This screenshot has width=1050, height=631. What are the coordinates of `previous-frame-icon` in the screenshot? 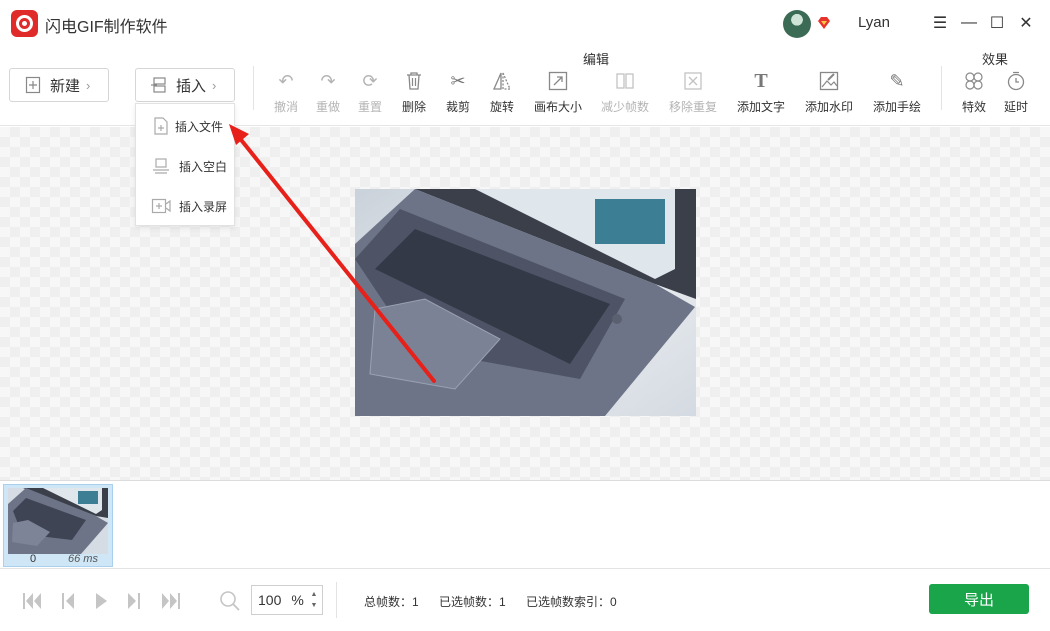 It's located at (68, 601).